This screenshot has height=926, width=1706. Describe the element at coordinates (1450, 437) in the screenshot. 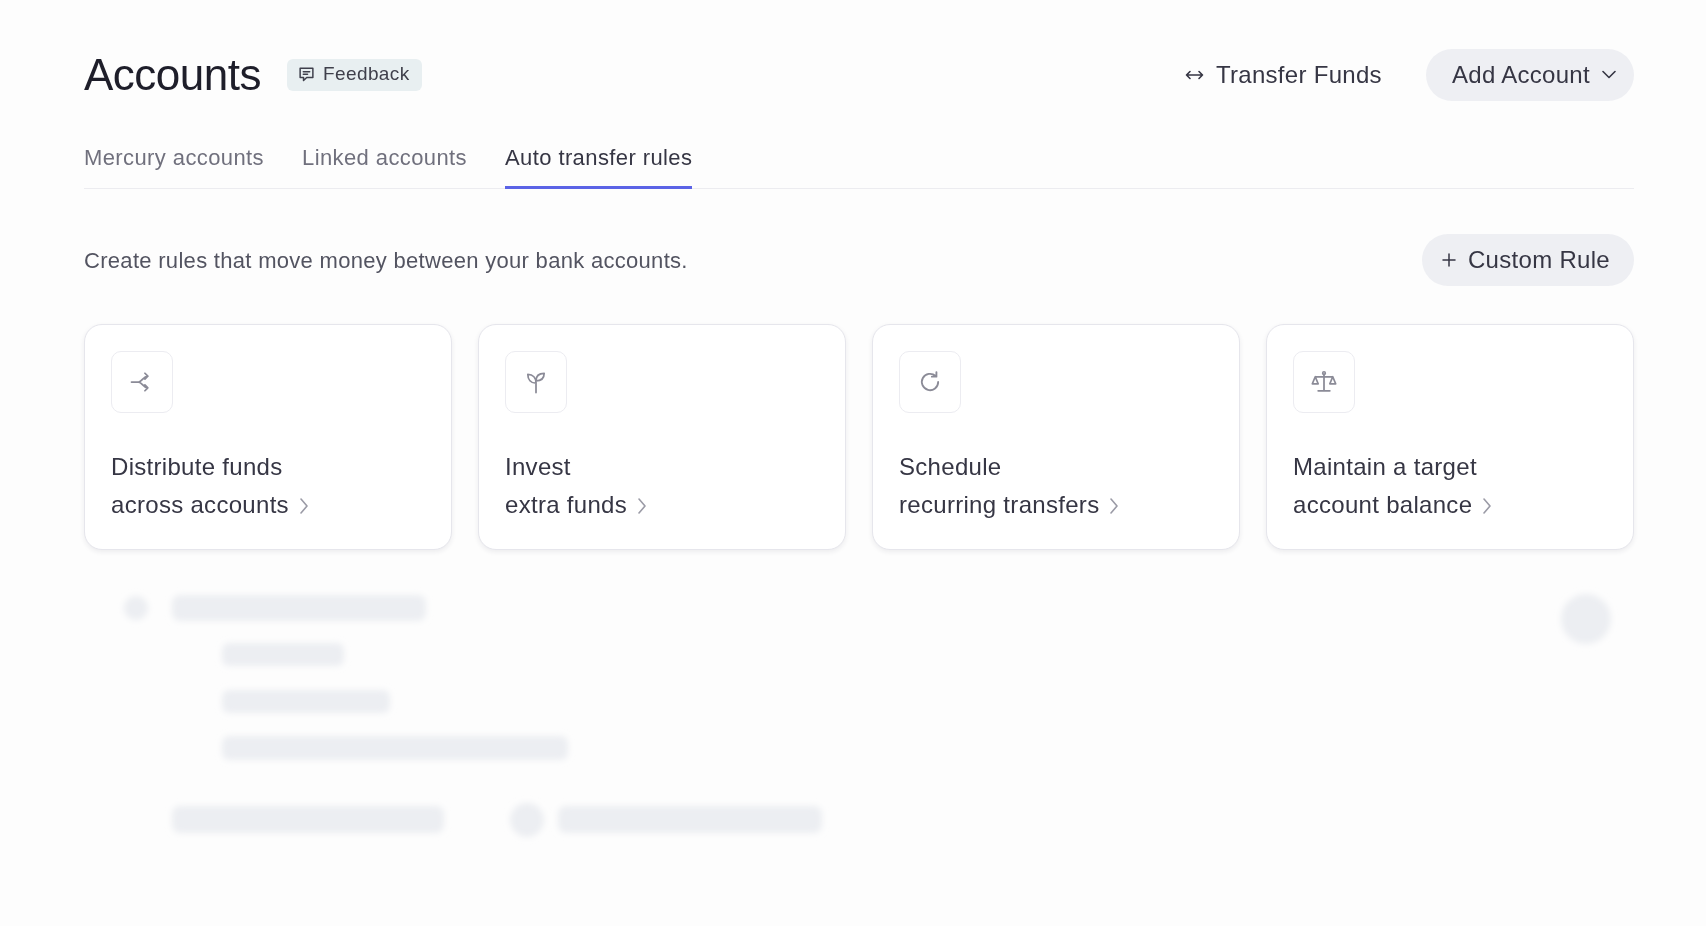

I see `rule-card: Maintain a target account balance` at that location.